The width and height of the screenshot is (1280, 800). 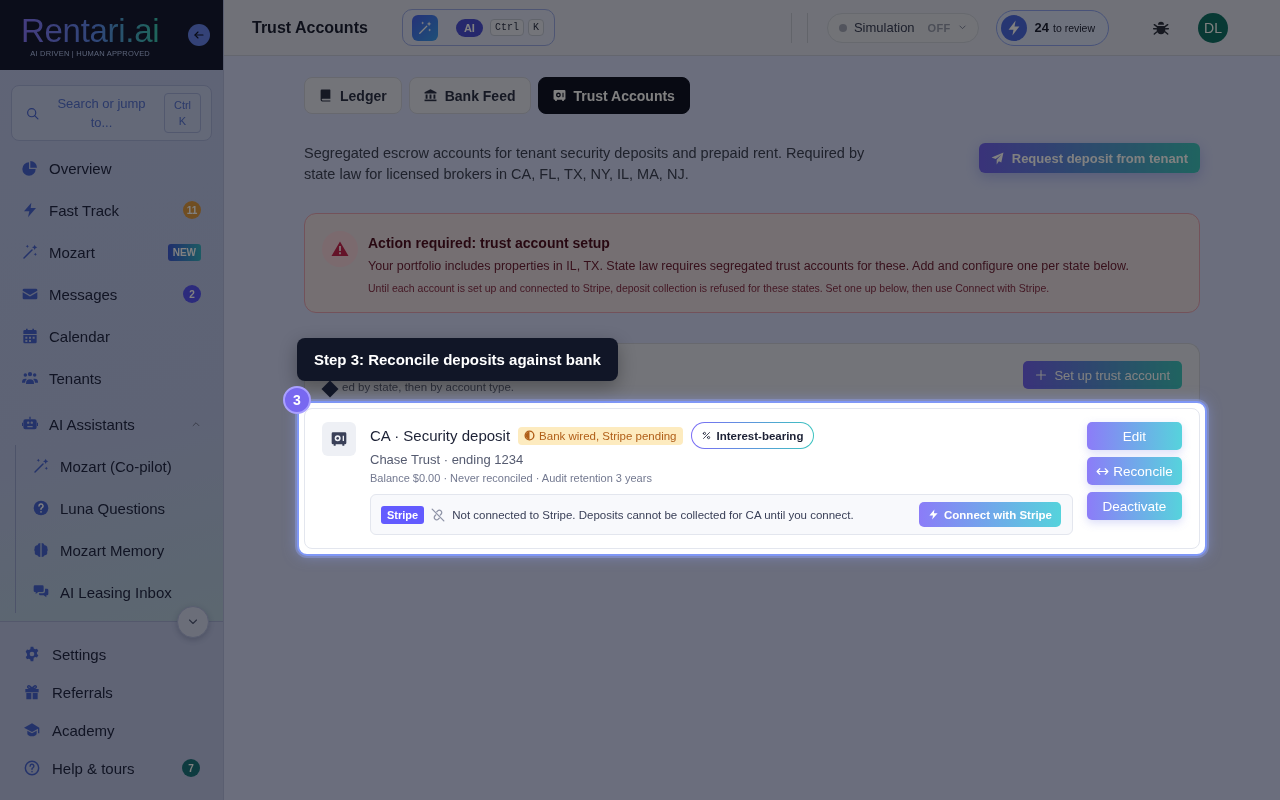 I want to click on tag-label: Interest-bearing, so click(x=760, y=435).